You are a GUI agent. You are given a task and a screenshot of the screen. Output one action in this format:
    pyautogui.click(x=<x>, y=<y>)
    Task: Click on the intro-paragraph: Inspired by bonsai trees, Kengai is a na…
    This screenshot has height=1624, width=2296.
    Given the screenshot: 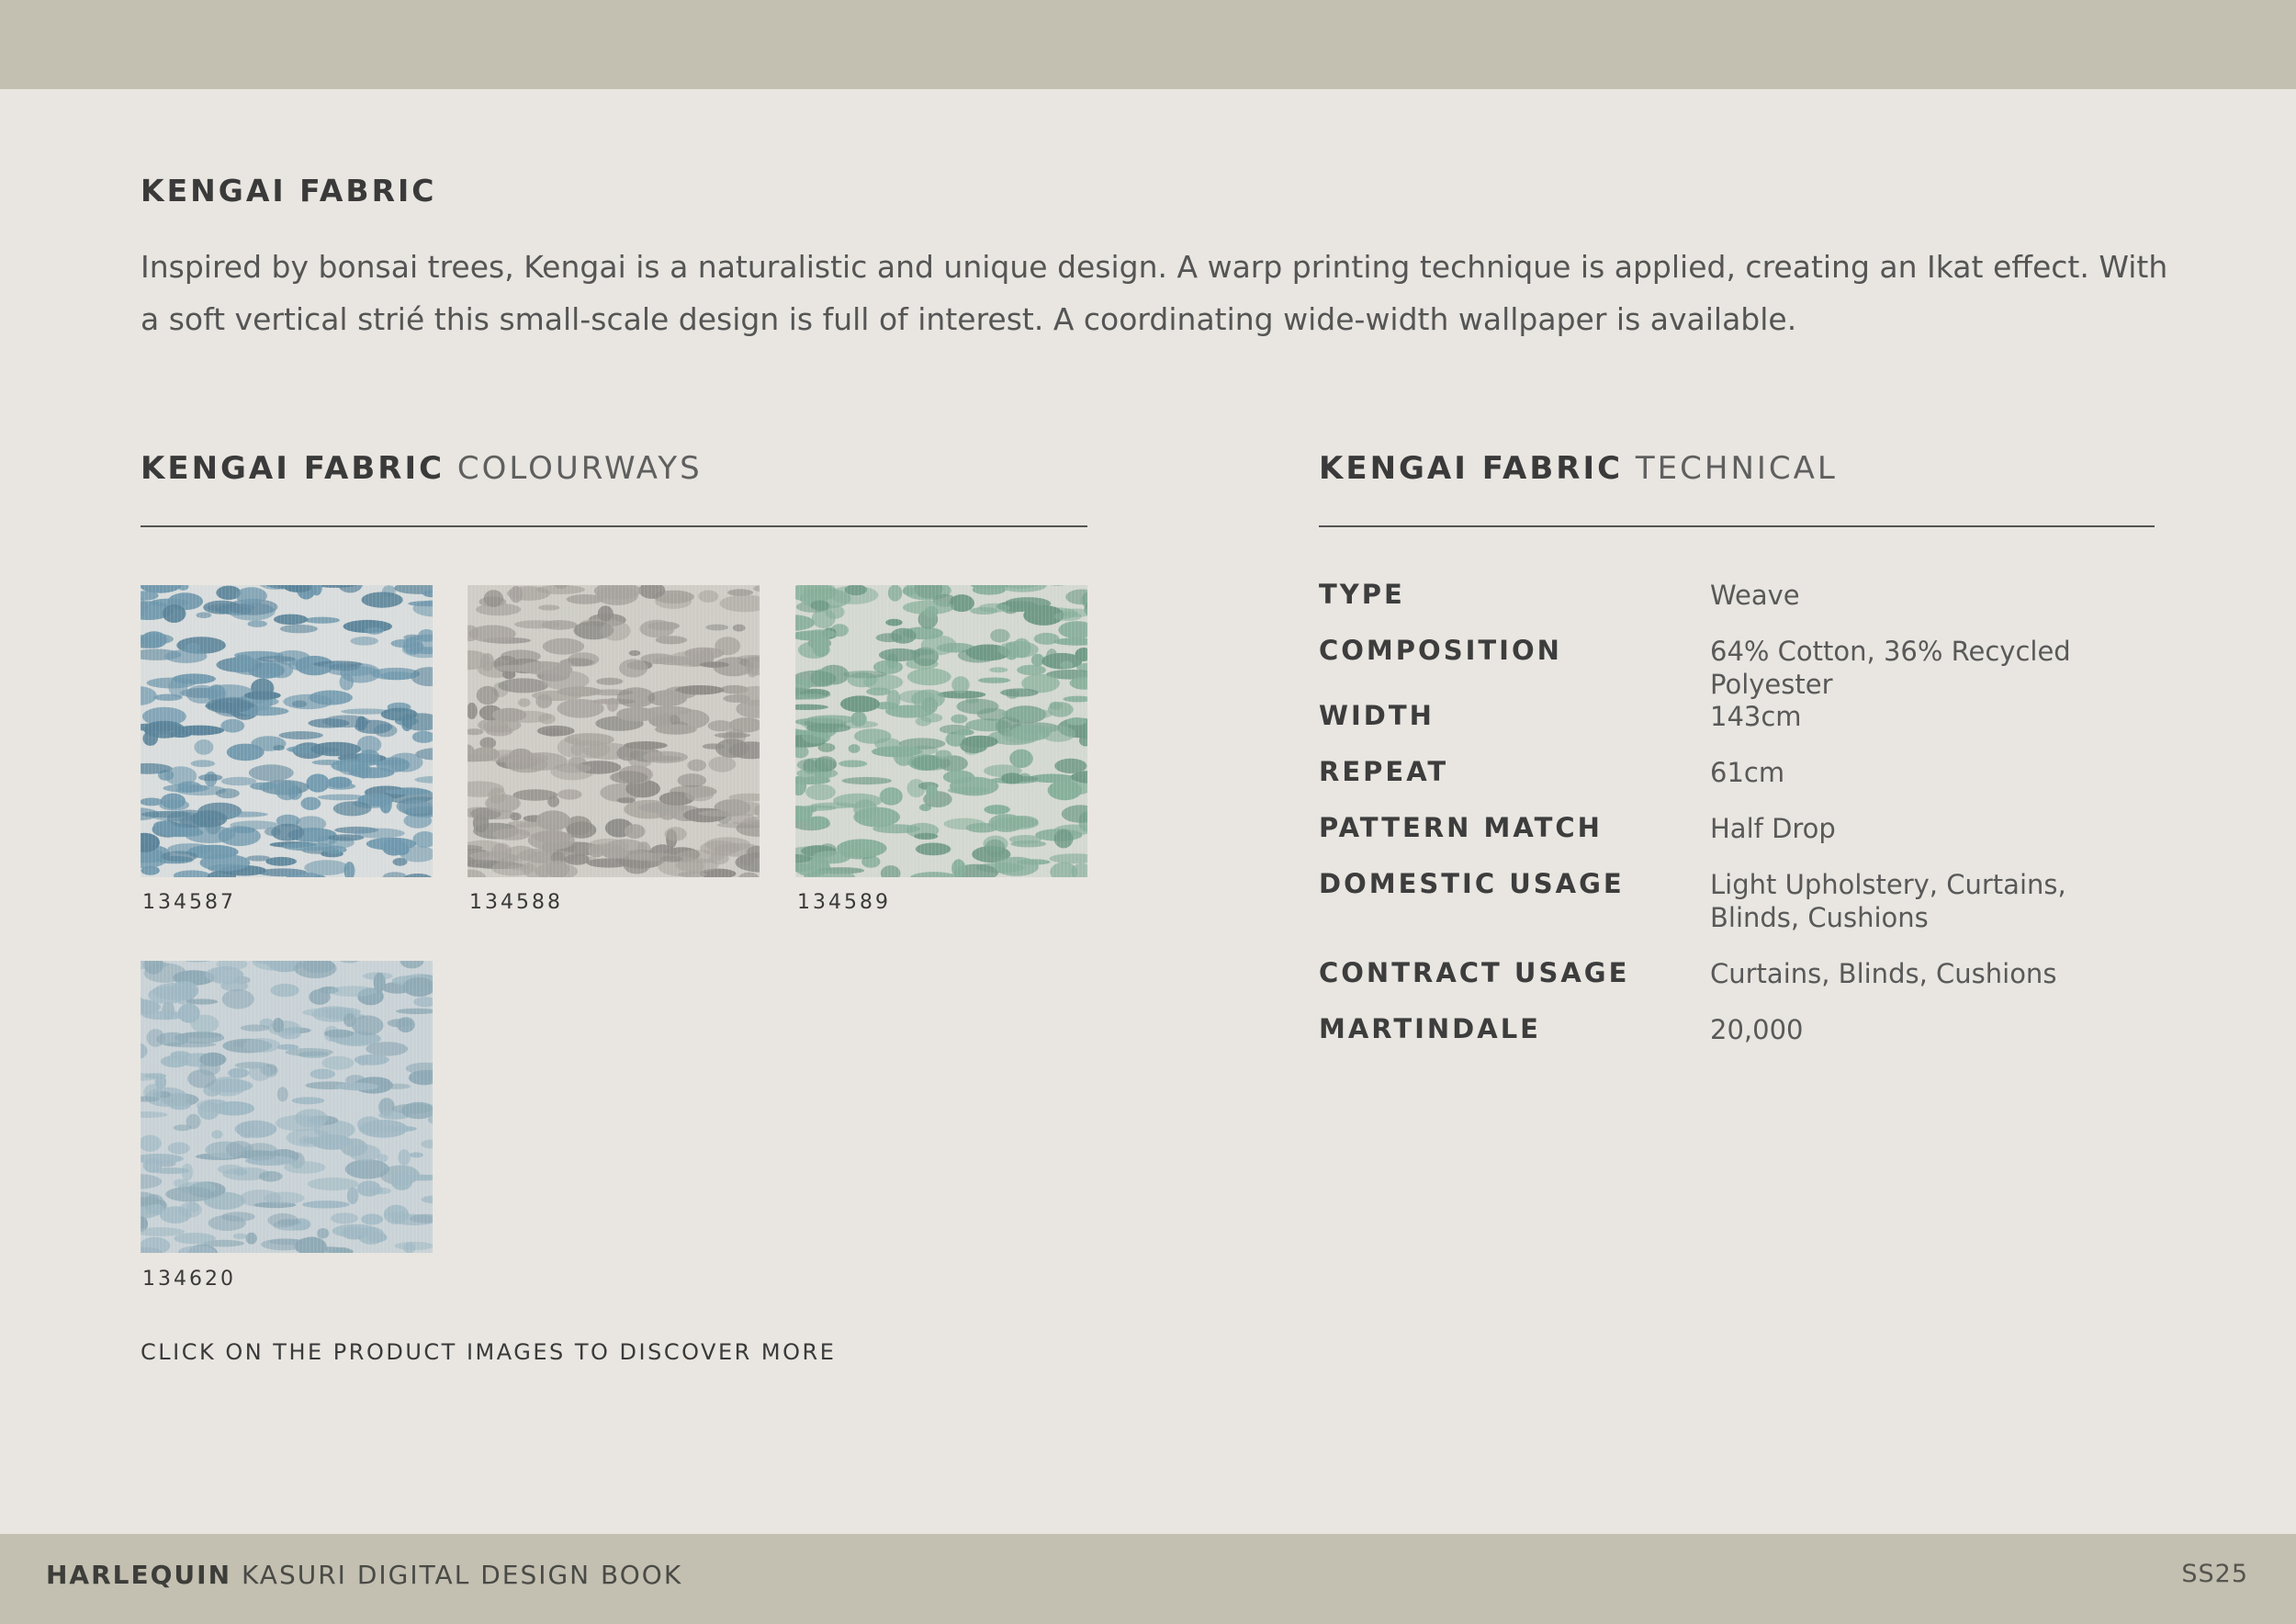 What is the action you would take?
    pyautogui.click(x=1154, y=293)
    